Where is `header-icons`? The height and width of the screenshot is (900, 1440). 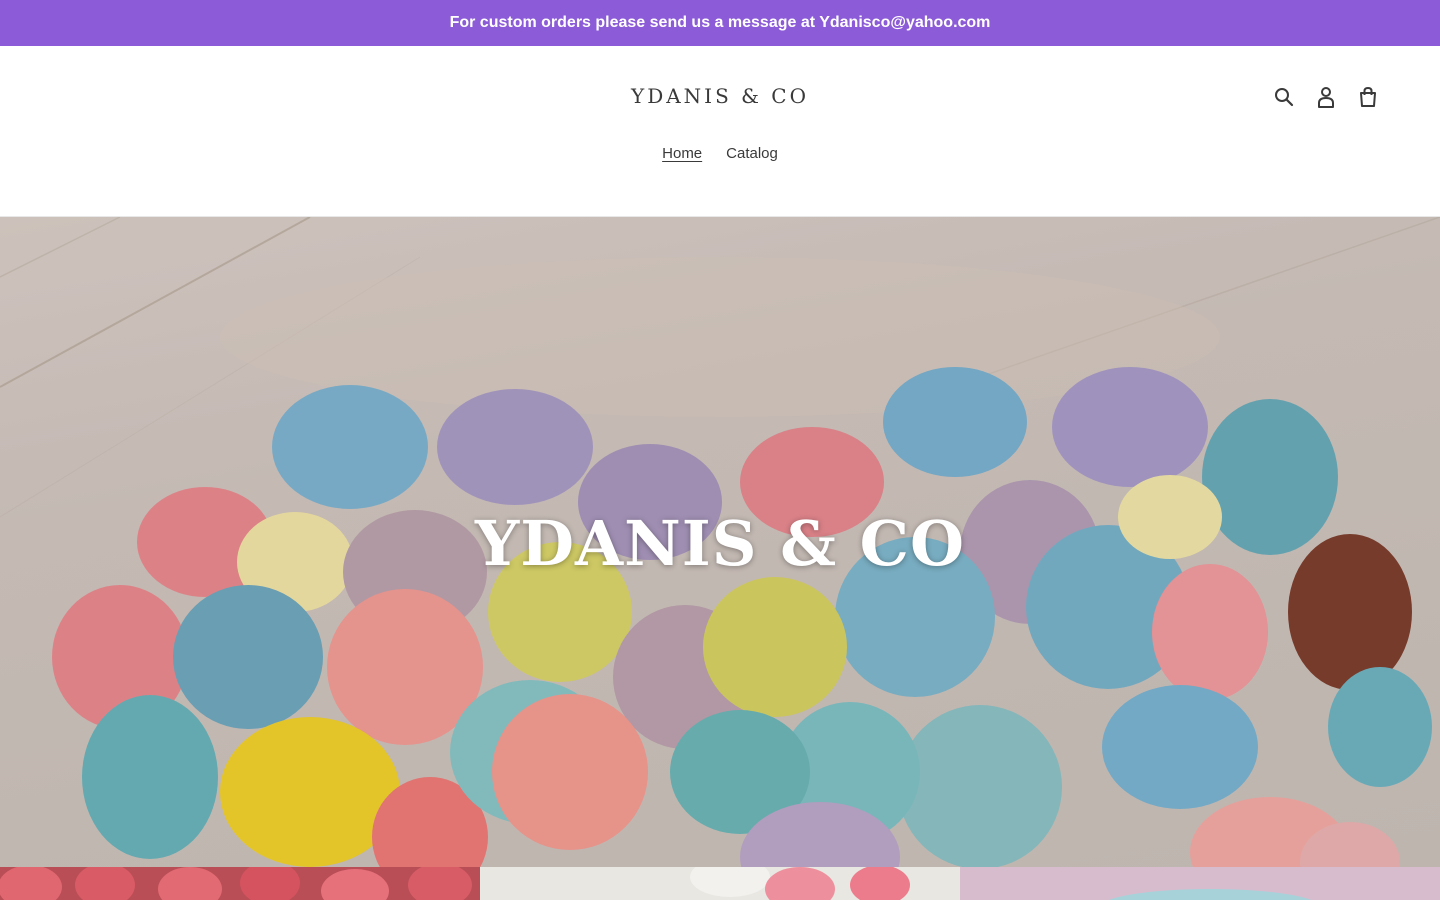
header-icons is located at coordinates (1326, 97).